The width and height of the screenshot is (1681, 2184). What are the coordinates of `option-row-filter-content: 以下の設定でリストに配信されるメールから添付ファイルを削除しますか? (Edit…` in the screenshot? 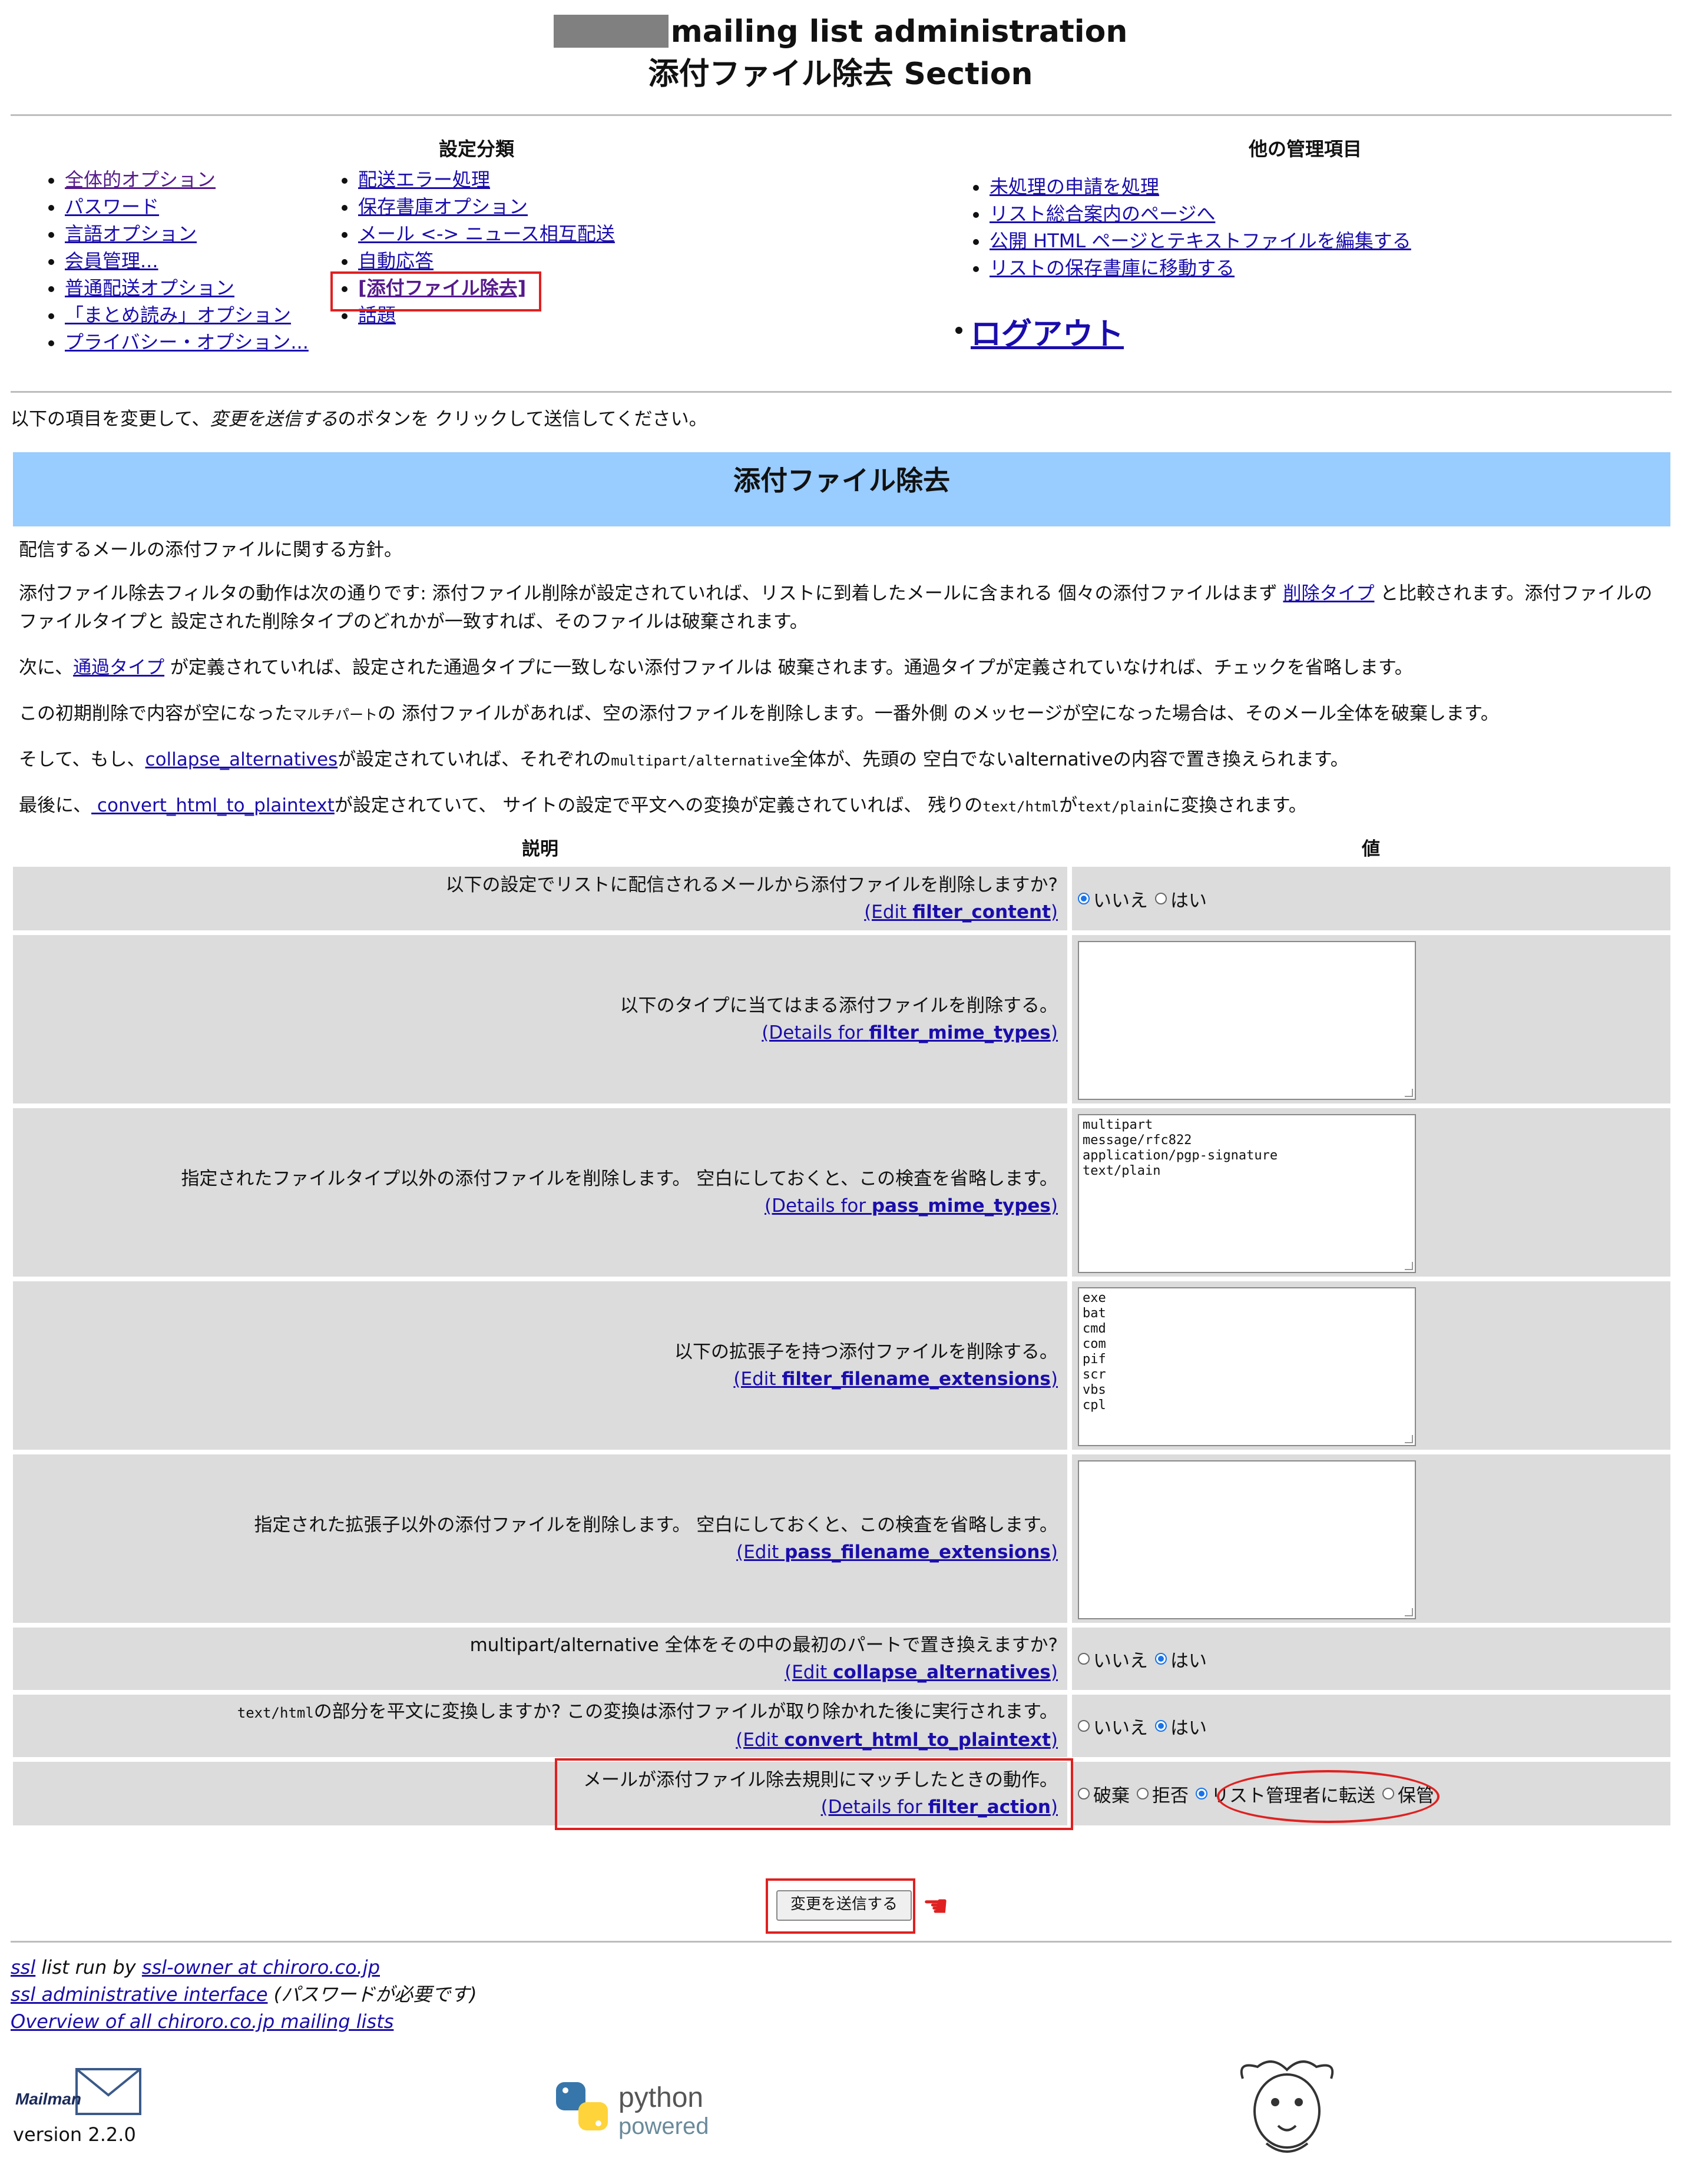 It's located at (842, 898).